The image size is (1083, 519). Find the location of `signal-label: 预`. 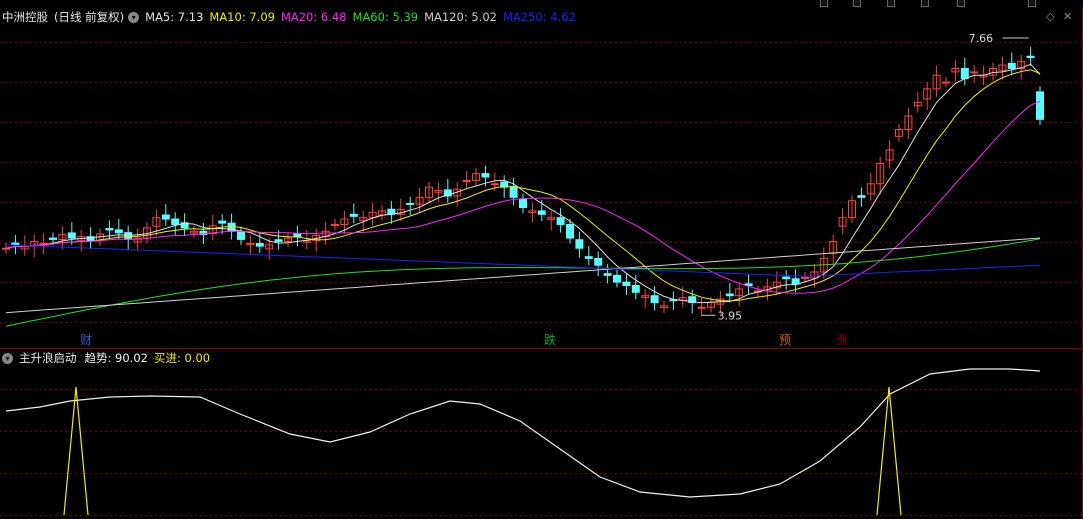

signal-label: 预 is located at coordinates (785, 340).